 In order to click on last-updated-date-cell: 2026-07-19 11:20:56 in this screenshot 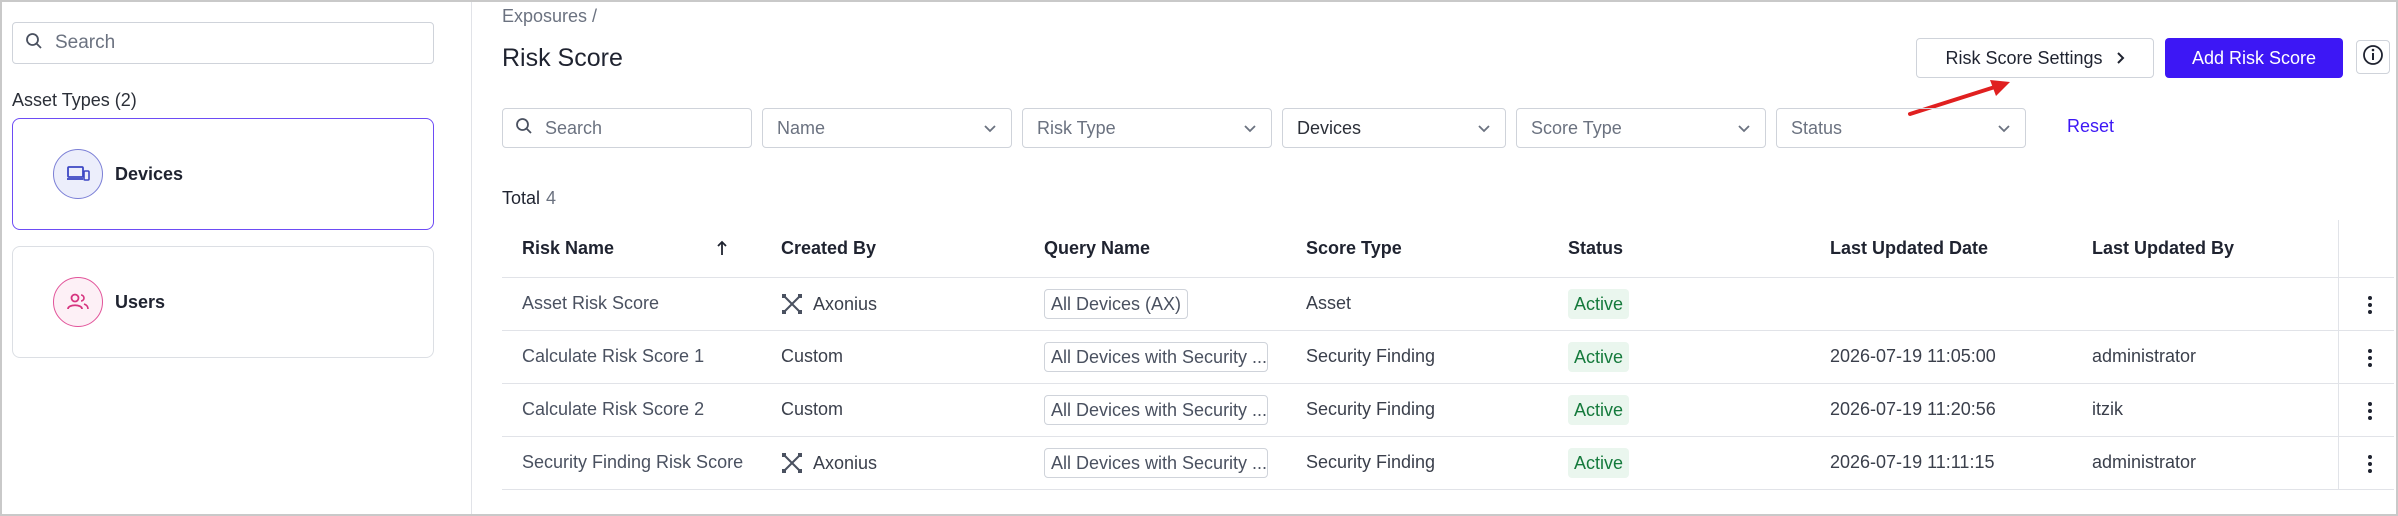, I will do `click(1913, 409)`.